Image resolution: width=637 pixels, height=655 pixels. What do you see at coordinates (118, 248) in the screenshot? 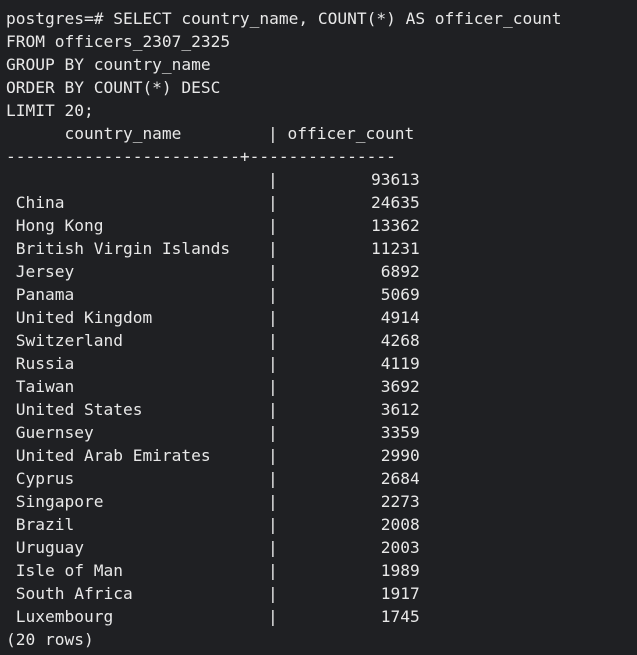
I see `cell-country-name: British Virgin Islands` at bounding box center [118, 248].